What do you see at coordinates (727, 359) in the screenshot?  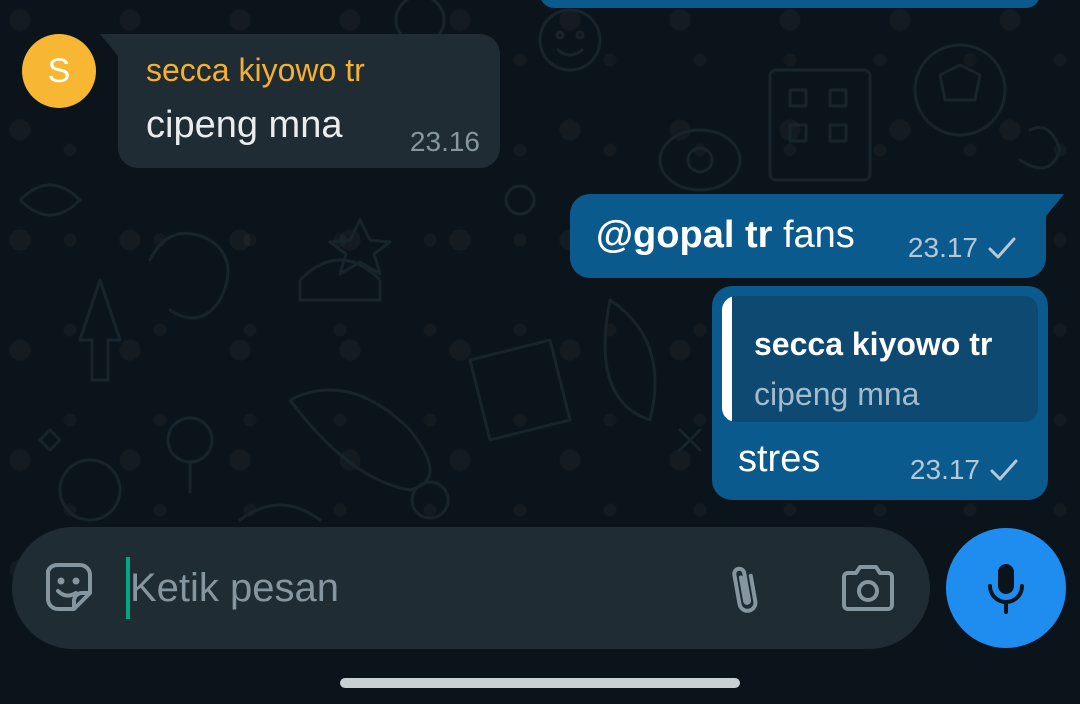 I see `quote-accent-bar` at bounding box center [727, 359].